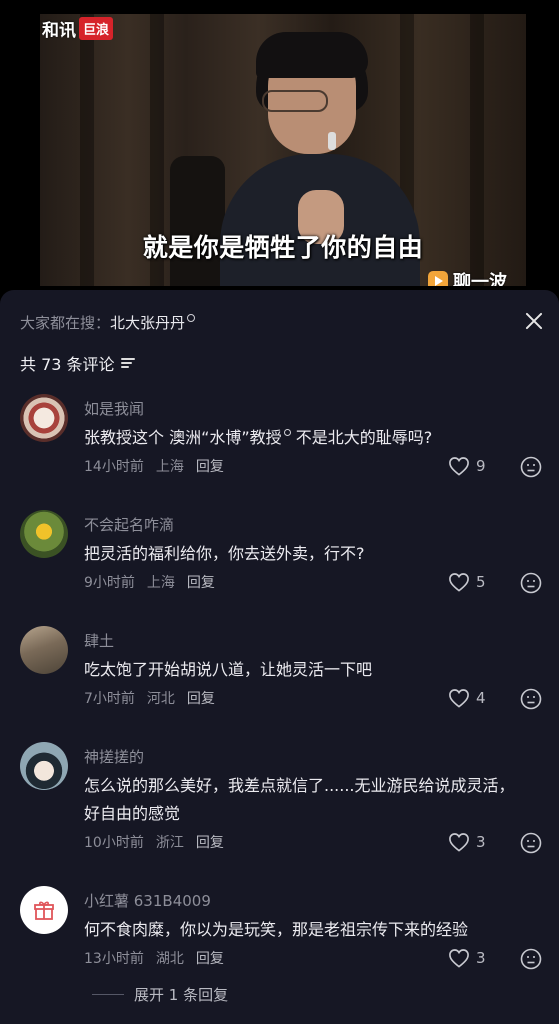 The height and width of the screenshot is (1024, 559). I want to click on comment-count-row: 共 73 条评论, so click(77, 363).